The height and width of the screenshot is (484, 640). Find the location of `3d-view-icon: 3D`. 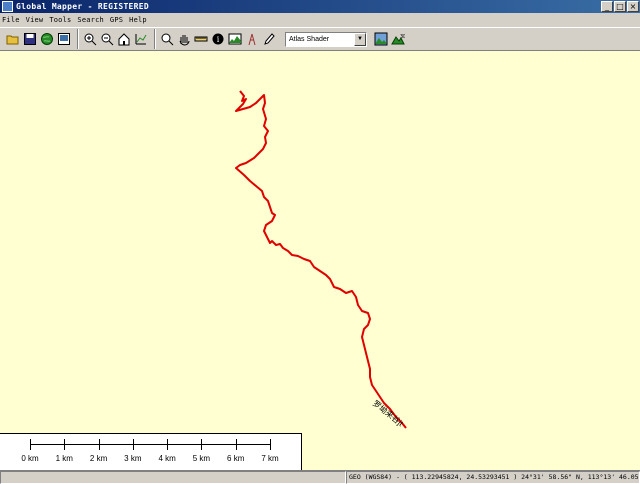

3d-view-icon: 3D is located at coordinates (398, 39).